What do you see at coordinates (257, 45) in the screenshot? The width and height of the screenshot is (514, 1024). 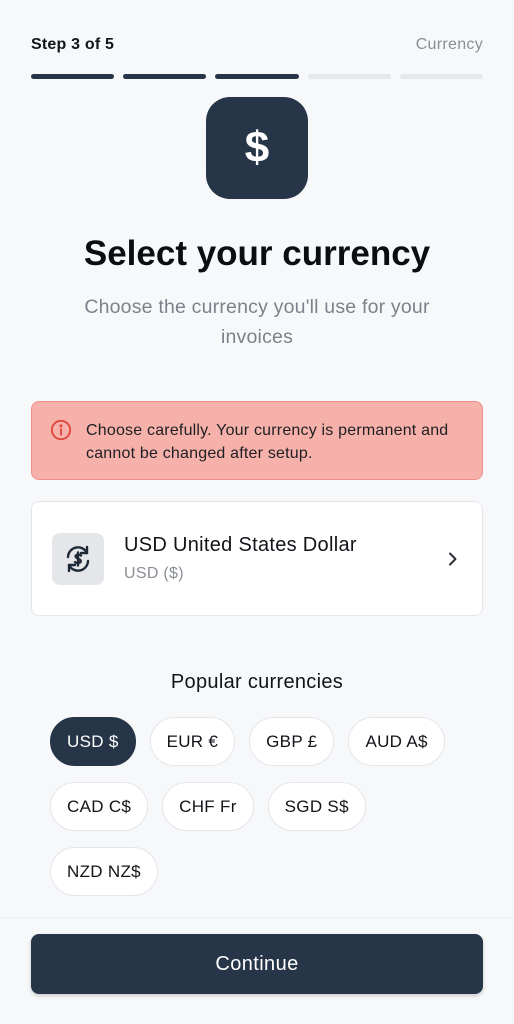 I see `step-header: Step 3 of 5 Currency` at bounding box center [257, 45].